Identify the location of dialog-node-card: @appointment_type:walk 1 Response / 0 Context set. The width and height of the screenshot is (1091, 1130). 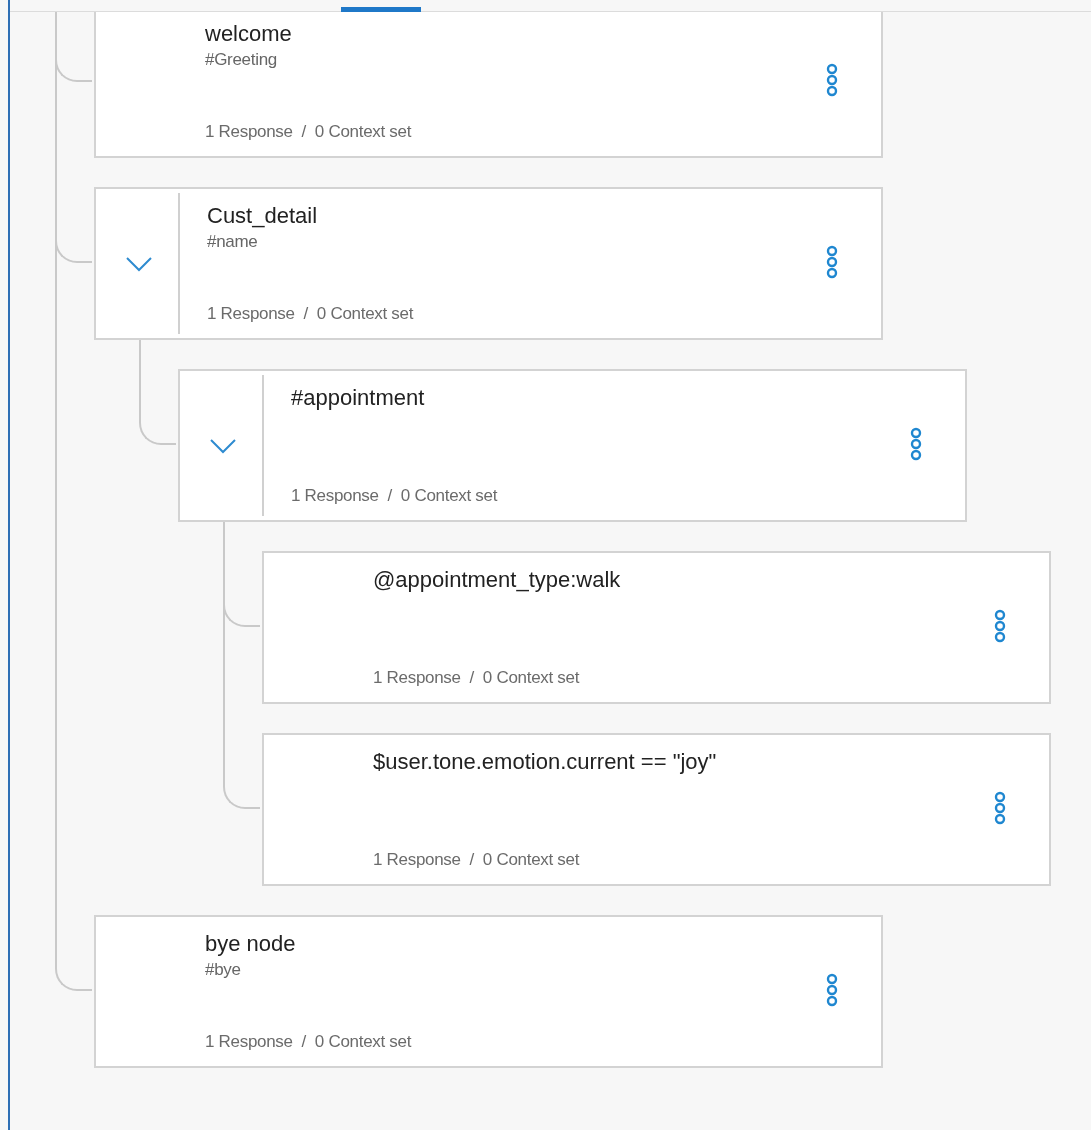
(656, 627).